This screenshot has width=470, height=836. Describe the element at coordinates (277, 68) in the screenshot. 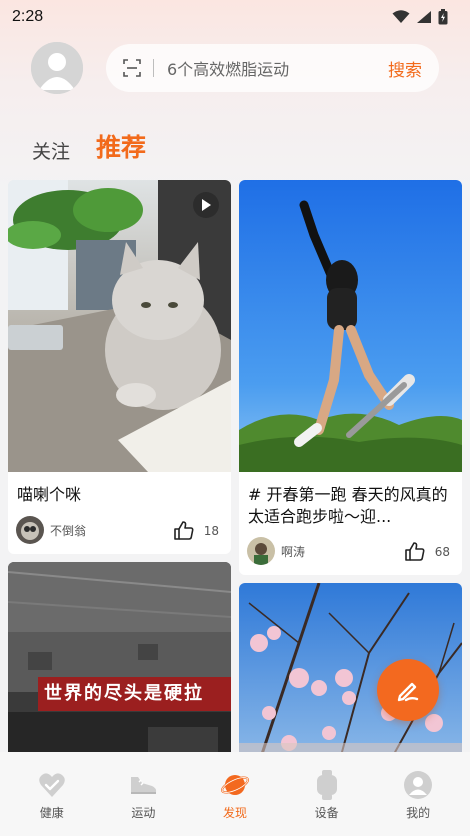

I see `search-placeholder: 6个高效燃脂运动` at that location.